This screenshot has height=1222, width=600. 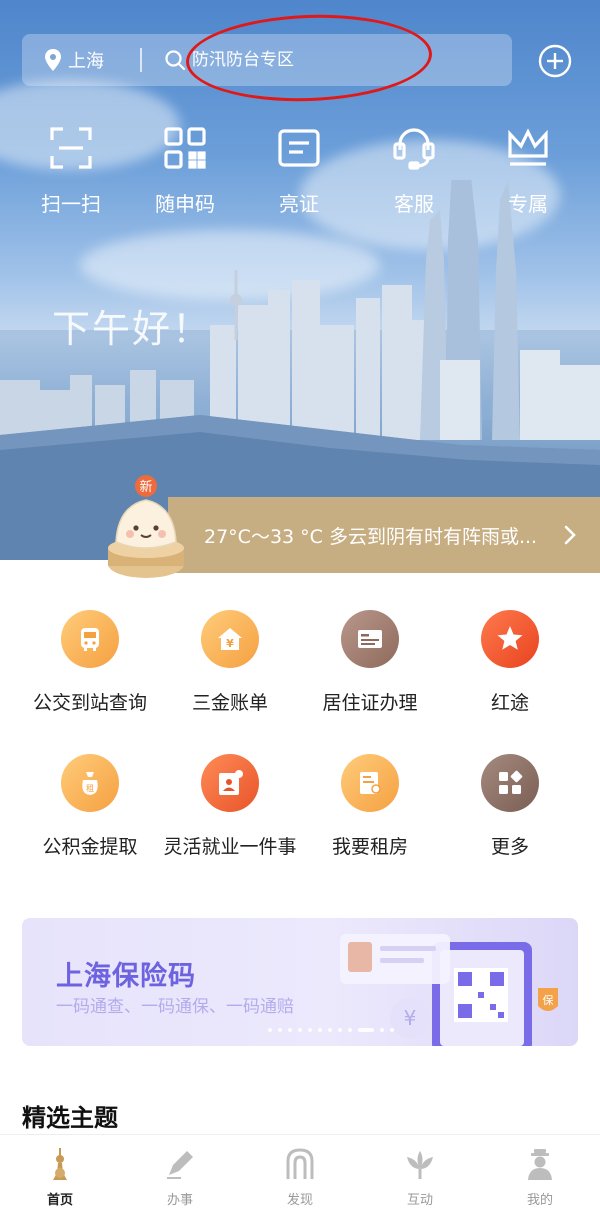 I want to click on tab-services: 办事, so click(x=180, y=1177).